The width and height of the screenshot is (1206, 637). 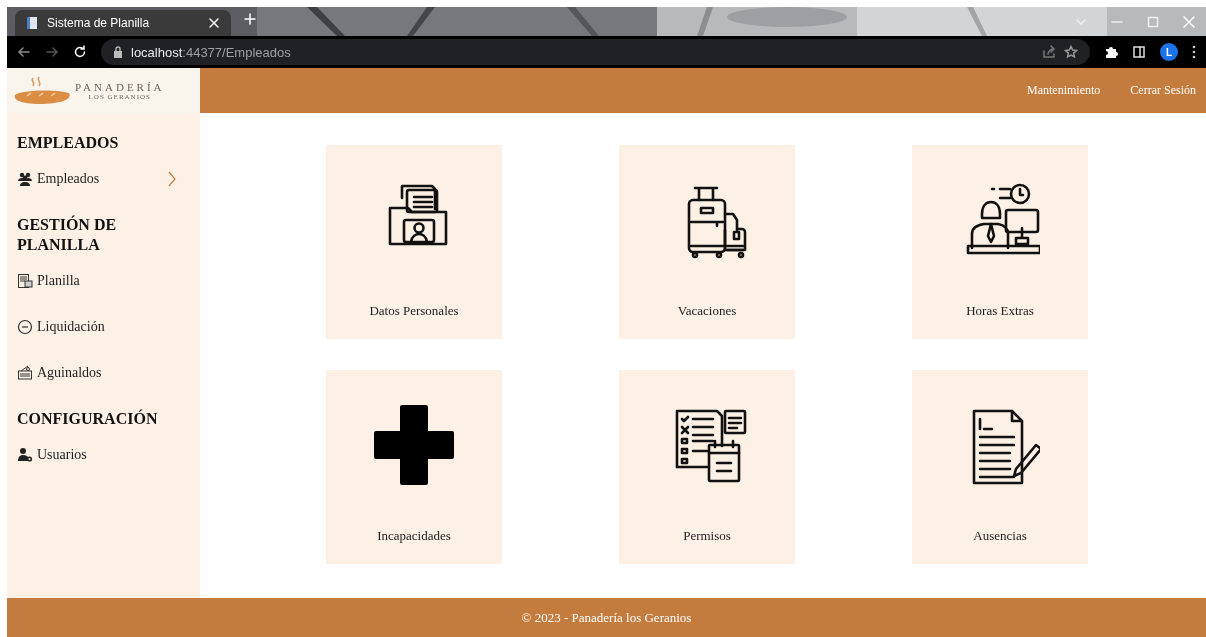 What do you see at coordinates (414, 311) in the screenshot?
I see `card-label: Datos Personales` at bounding box center [414, 311].